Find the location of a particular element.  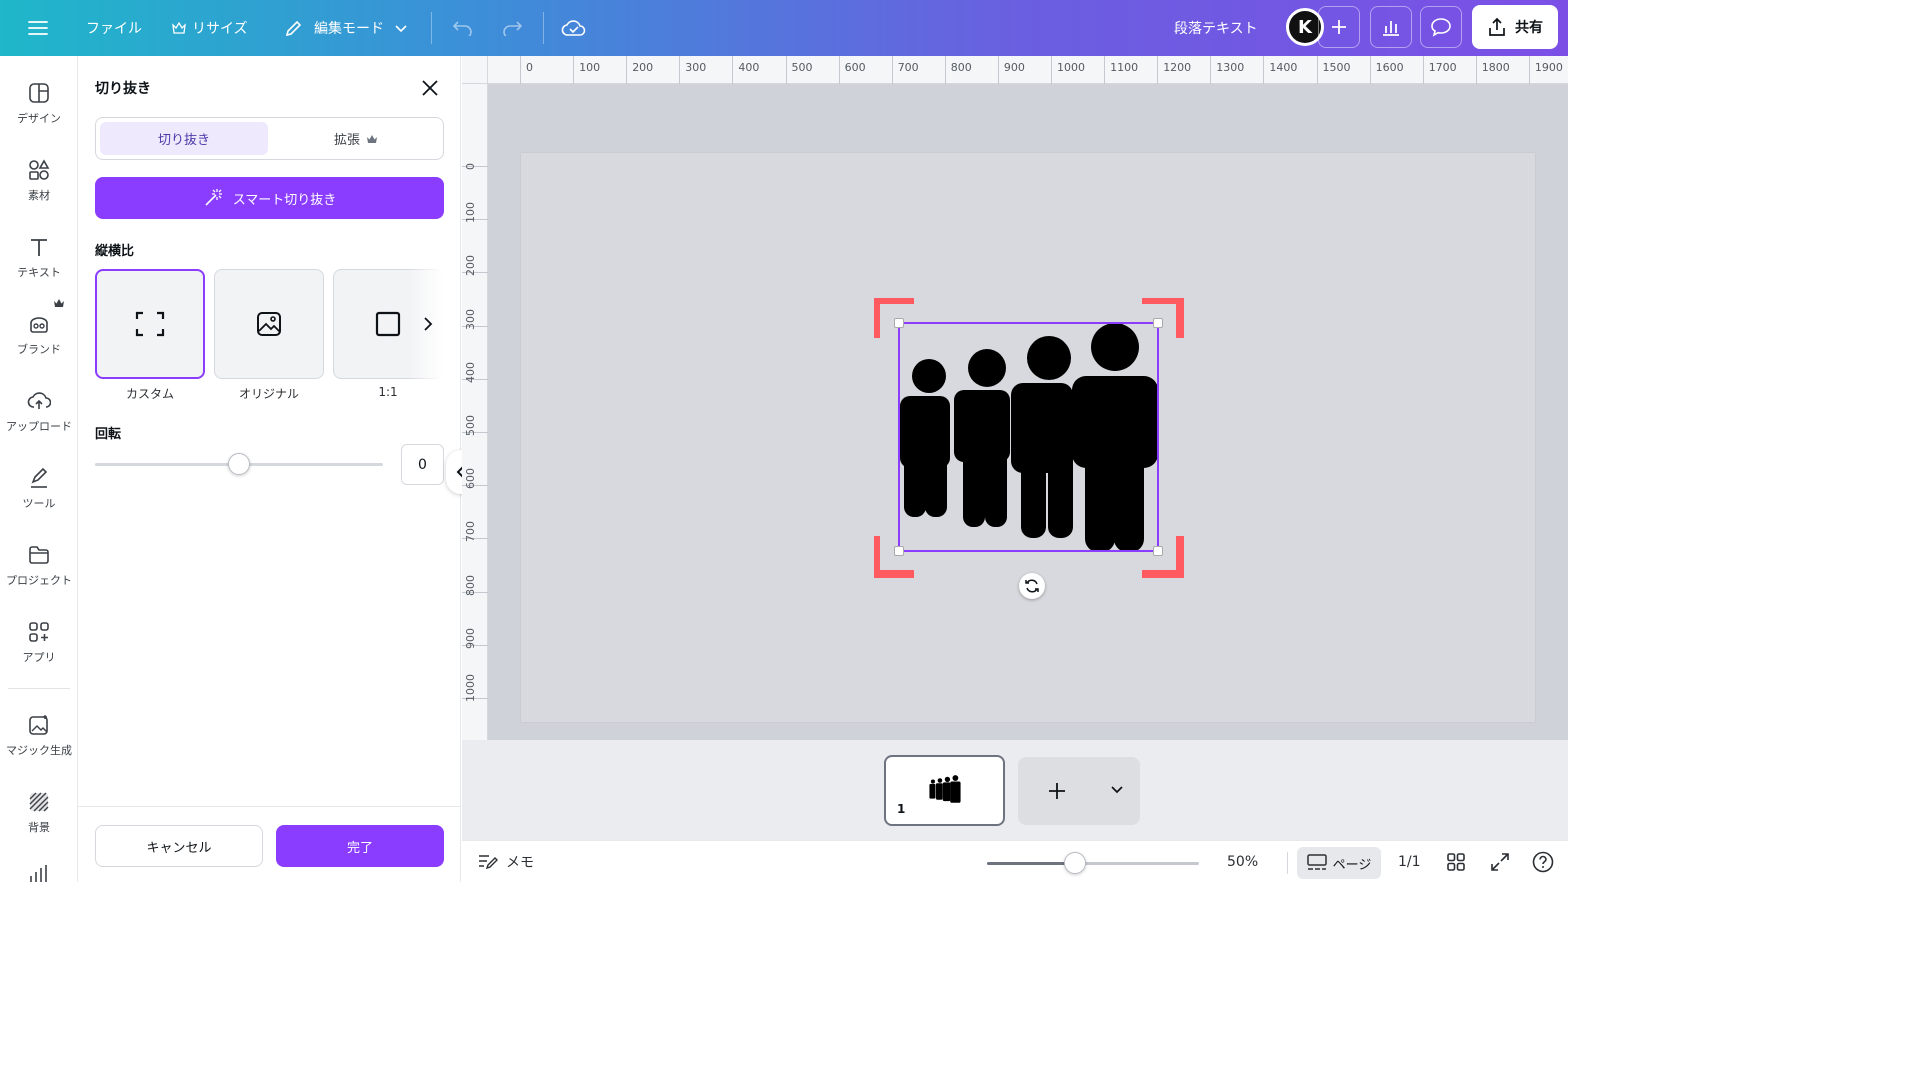

bar-chart-icon is located at coordinates (1391, 28).